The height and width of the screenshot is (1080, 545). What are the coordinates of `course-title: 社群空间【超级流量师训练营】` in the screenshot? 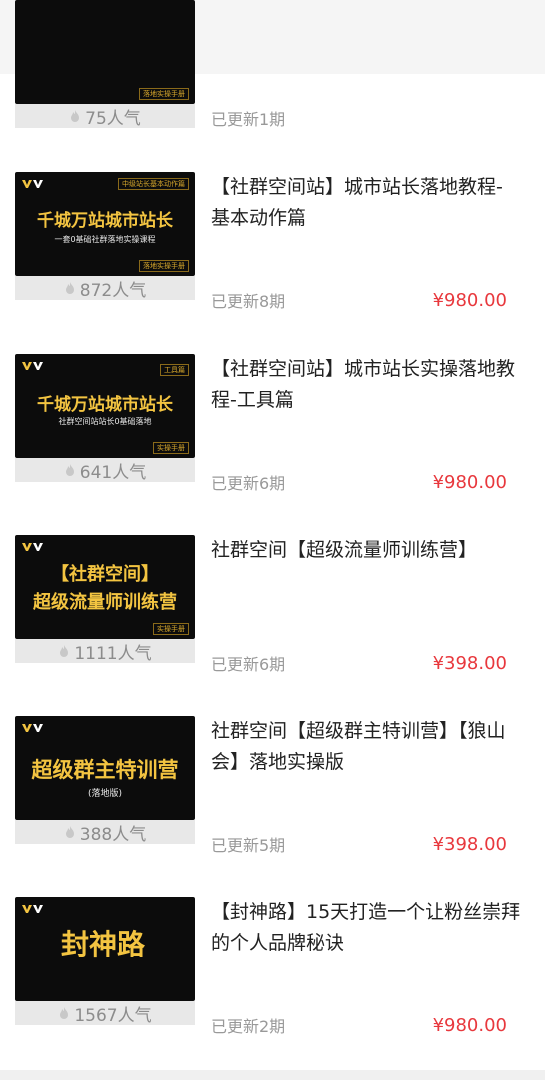 It's located at (366, 550).